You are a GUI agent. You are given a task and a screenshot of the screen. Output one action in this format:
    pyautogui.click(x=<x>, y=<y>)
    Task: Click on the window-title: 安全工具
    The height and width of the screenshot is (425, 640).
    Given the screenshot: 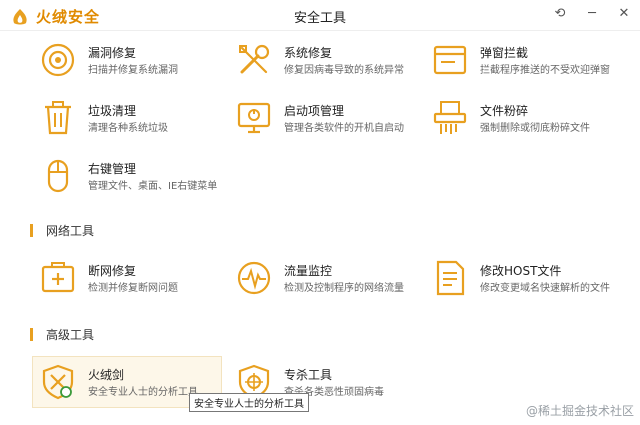 What is the action you would take?
    pyautogui.click(x=319, y=18)
    